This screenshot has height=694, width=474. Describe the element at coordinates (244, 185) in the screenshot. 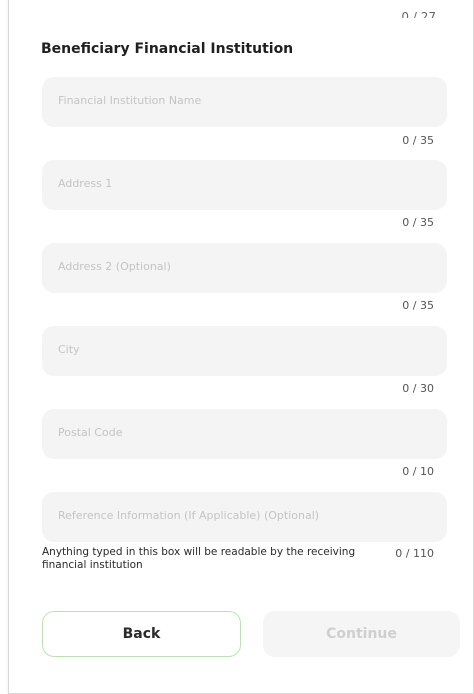

I see `address-1-input: Address 1` at that location.